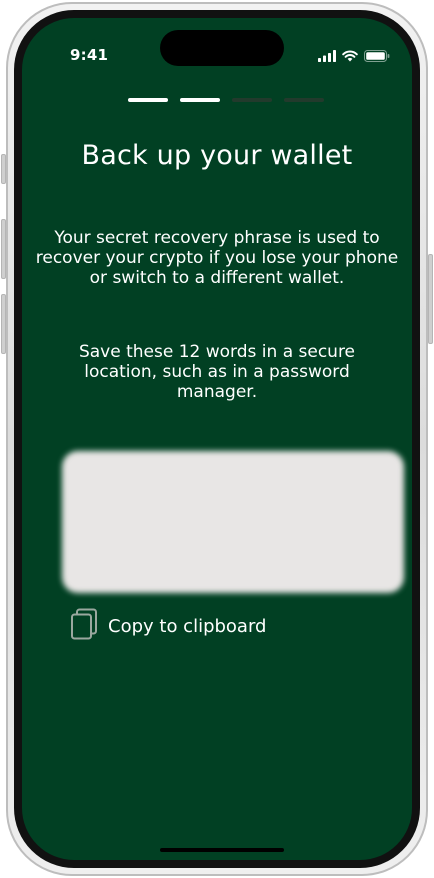 Image resolution: width=434 pixels, height=878 pixels. What do you see at coordinates (217, 155) in the screenshot?
I see `page-title: Back up your wallet` at bounding box center [217, 155].